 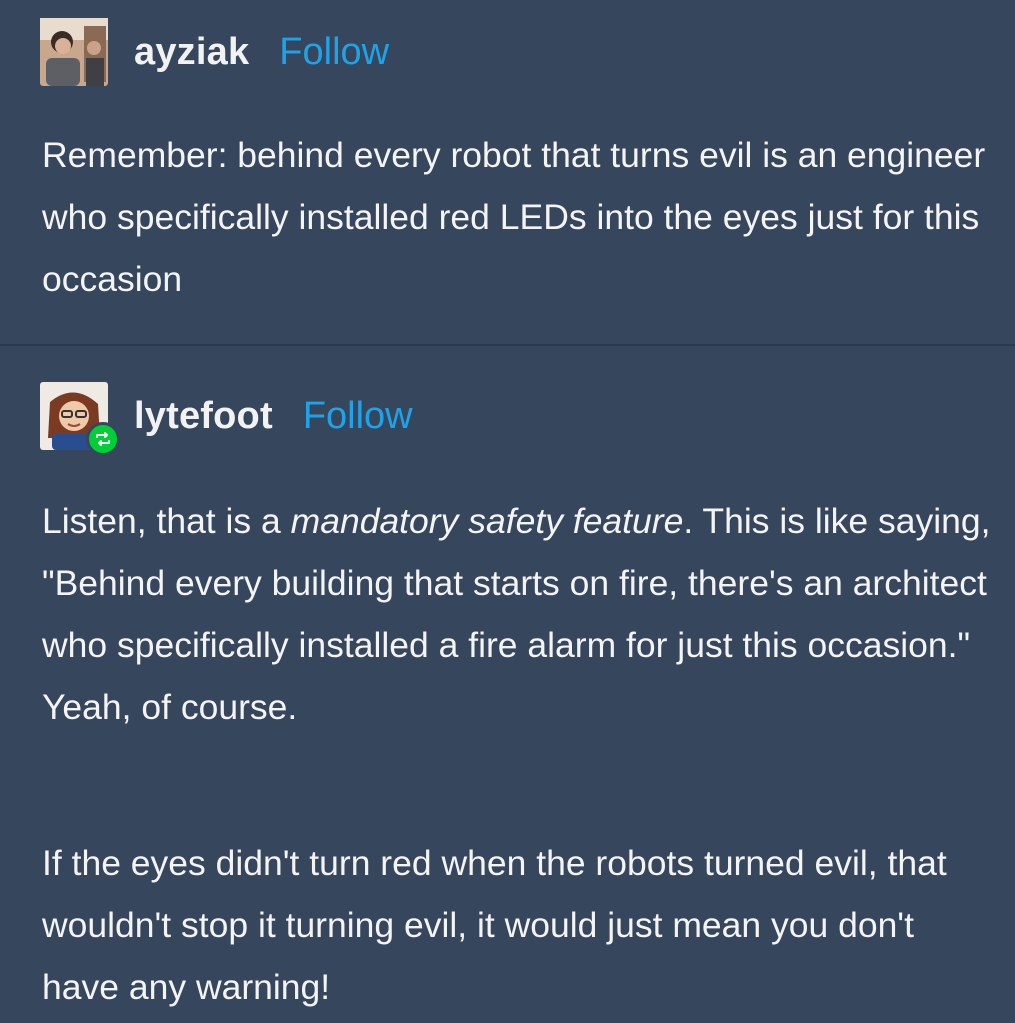 I want to click on emphasis-text: mandatory safety feature, so click(x=487, y=521).